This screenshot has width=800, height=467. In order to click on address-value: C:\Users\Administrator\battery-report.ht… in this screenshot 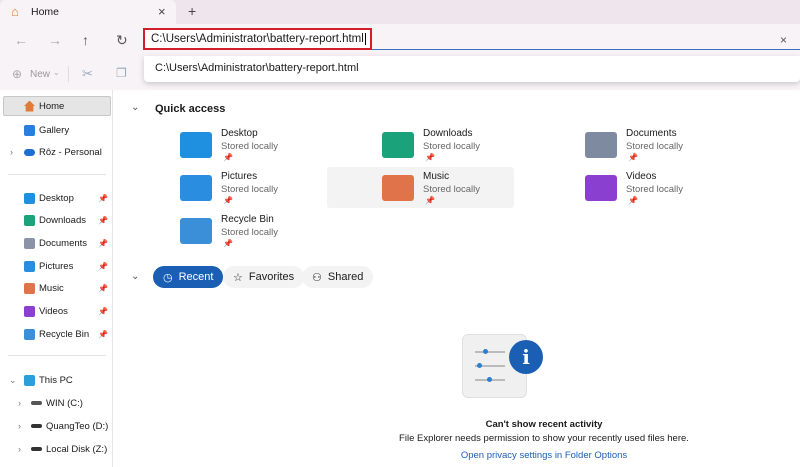, I will do `click(257, 39)`.